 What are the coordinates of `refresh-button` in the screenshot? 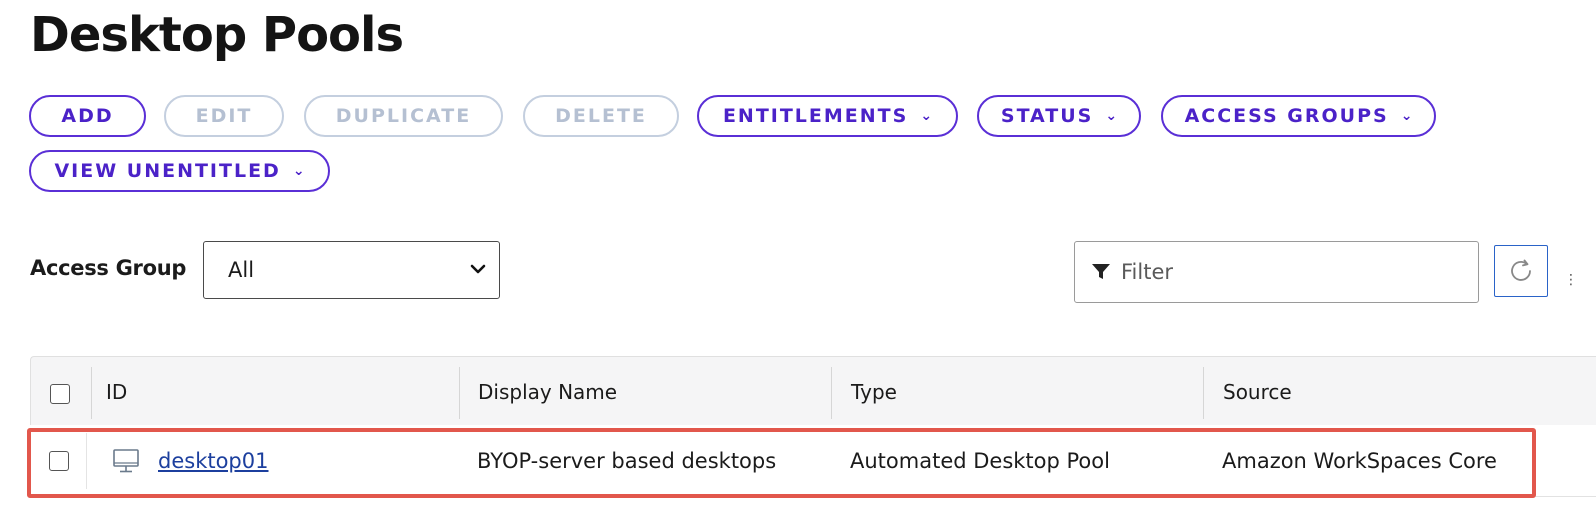 It's located at (1521, 271).